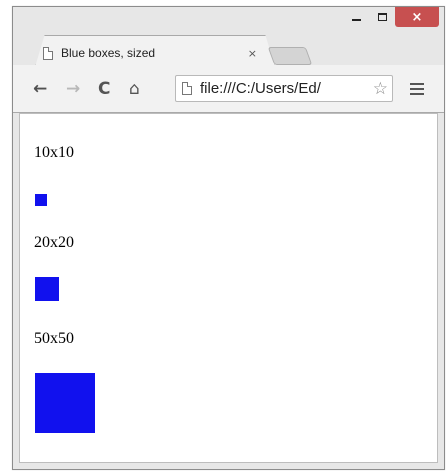 This screenshot has height=473, width=448. I want to click on box-label-10: 10x10, so click(54, 152).